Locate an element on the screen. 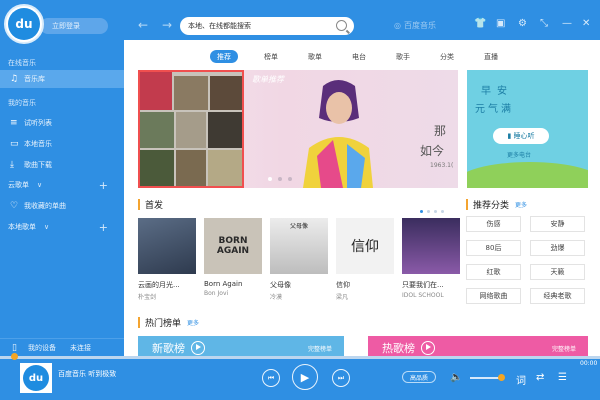 Image resolution: width=600 pixels, height=400 pixels. new-songs-chart-card: 新歌榜 完整榜单 is located at coordinates (241, 346).